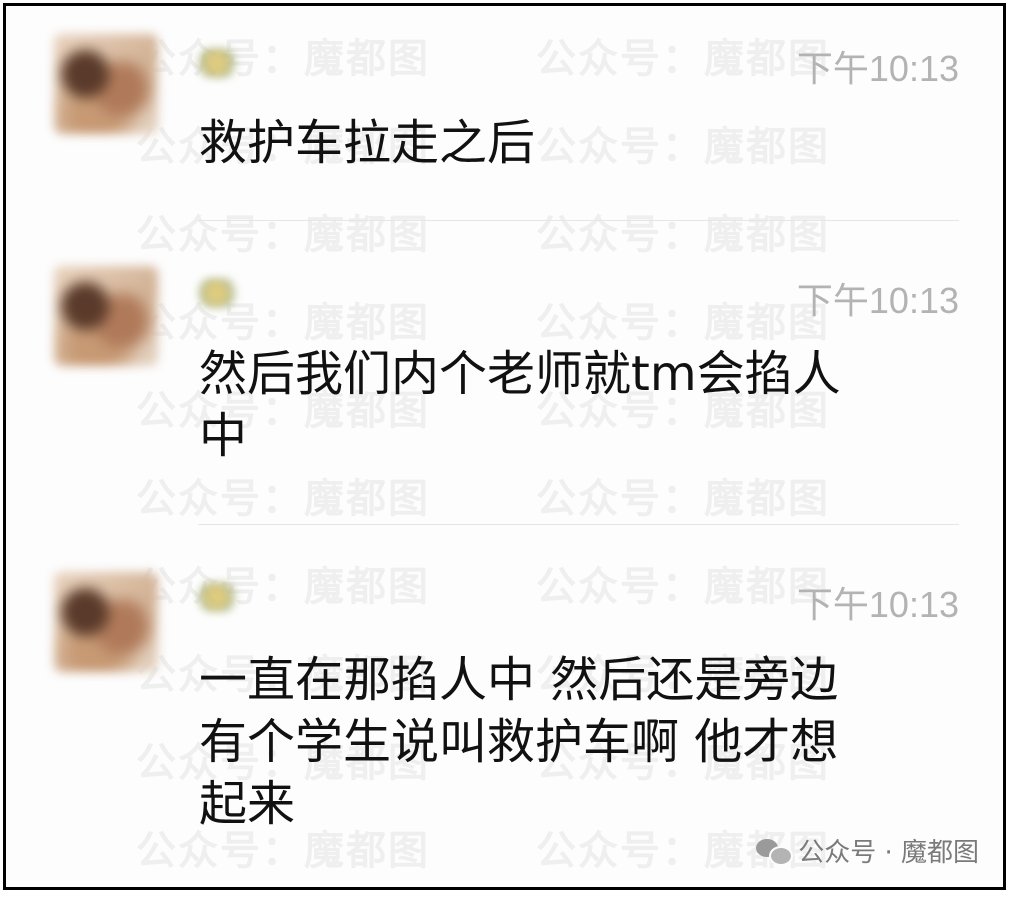  I want to click on source-footer: 公众号 · 魔都图, so click(867, 850).